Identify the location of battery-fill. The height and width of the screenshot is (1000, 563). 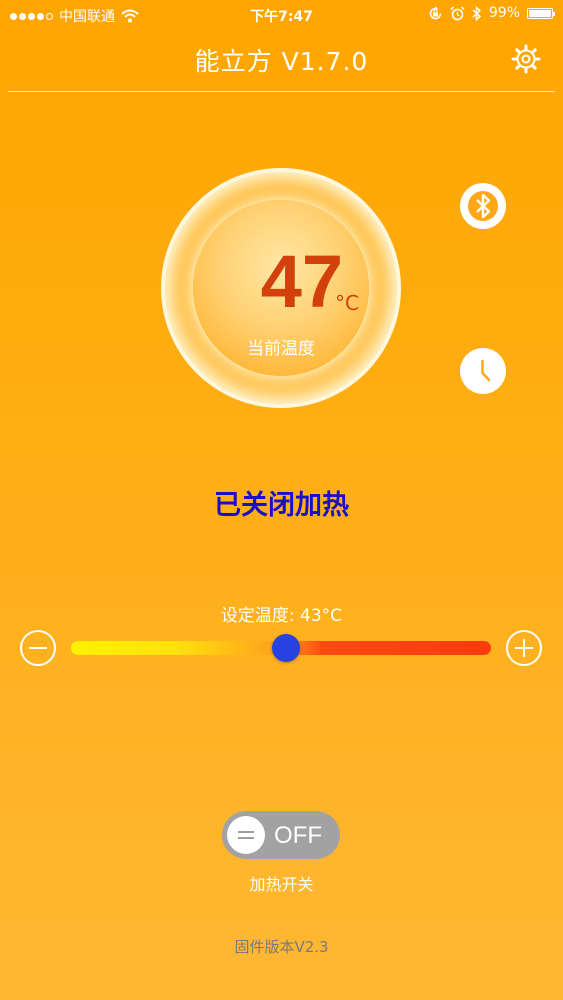
(540, 13).